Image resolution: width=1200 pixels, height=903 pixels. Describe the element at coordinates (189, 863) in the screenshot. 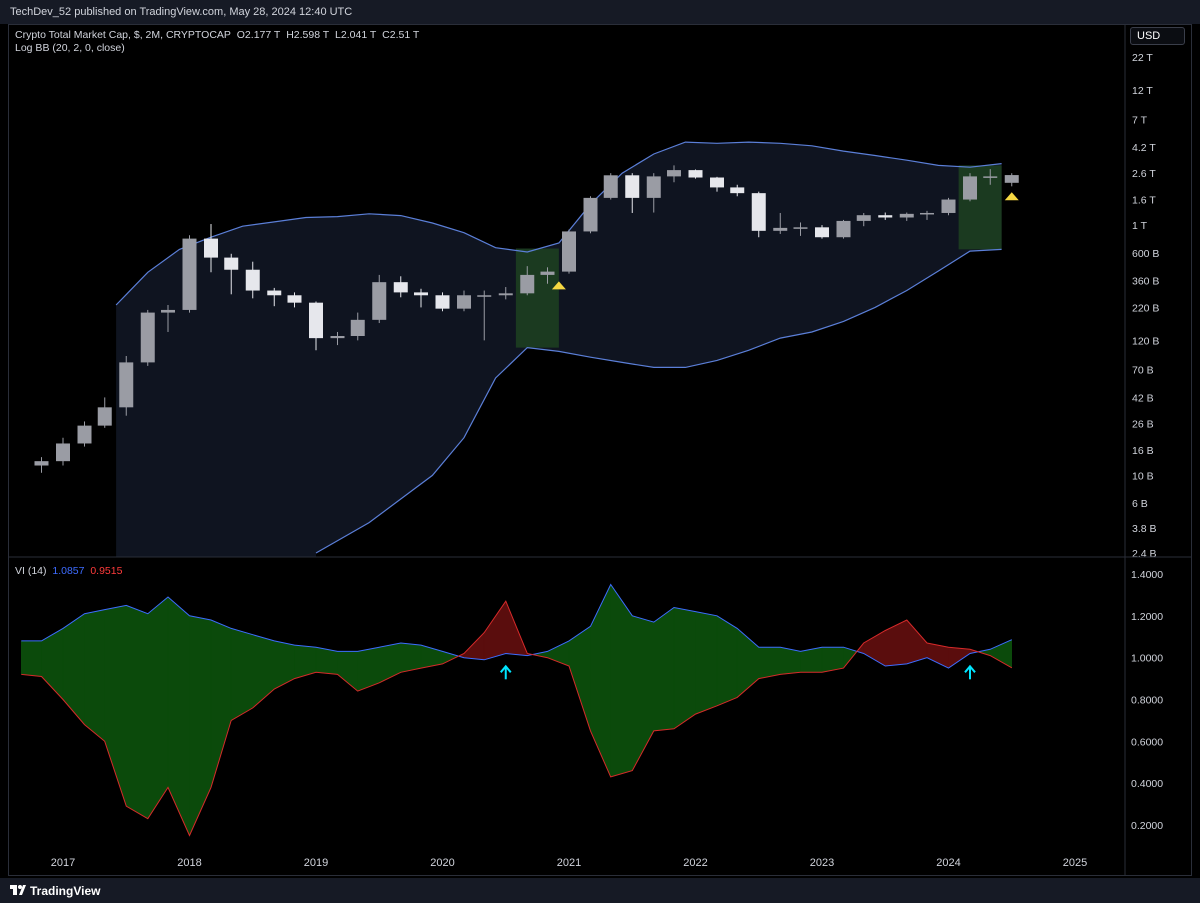

I see `year-tick-label: 2018` at that location.